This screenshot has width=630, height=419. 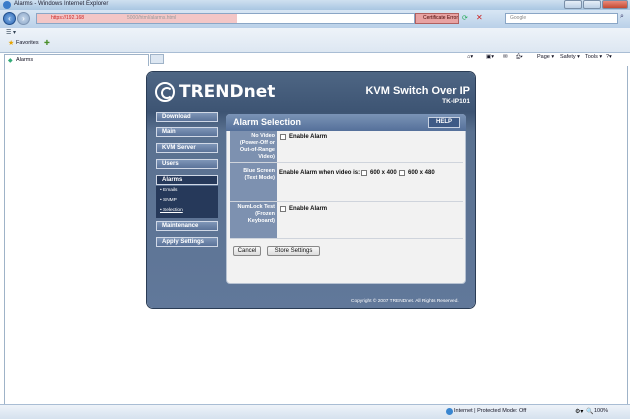 I want to click on certificate-error-label: Certificate Error, so click(x=441, y=18).